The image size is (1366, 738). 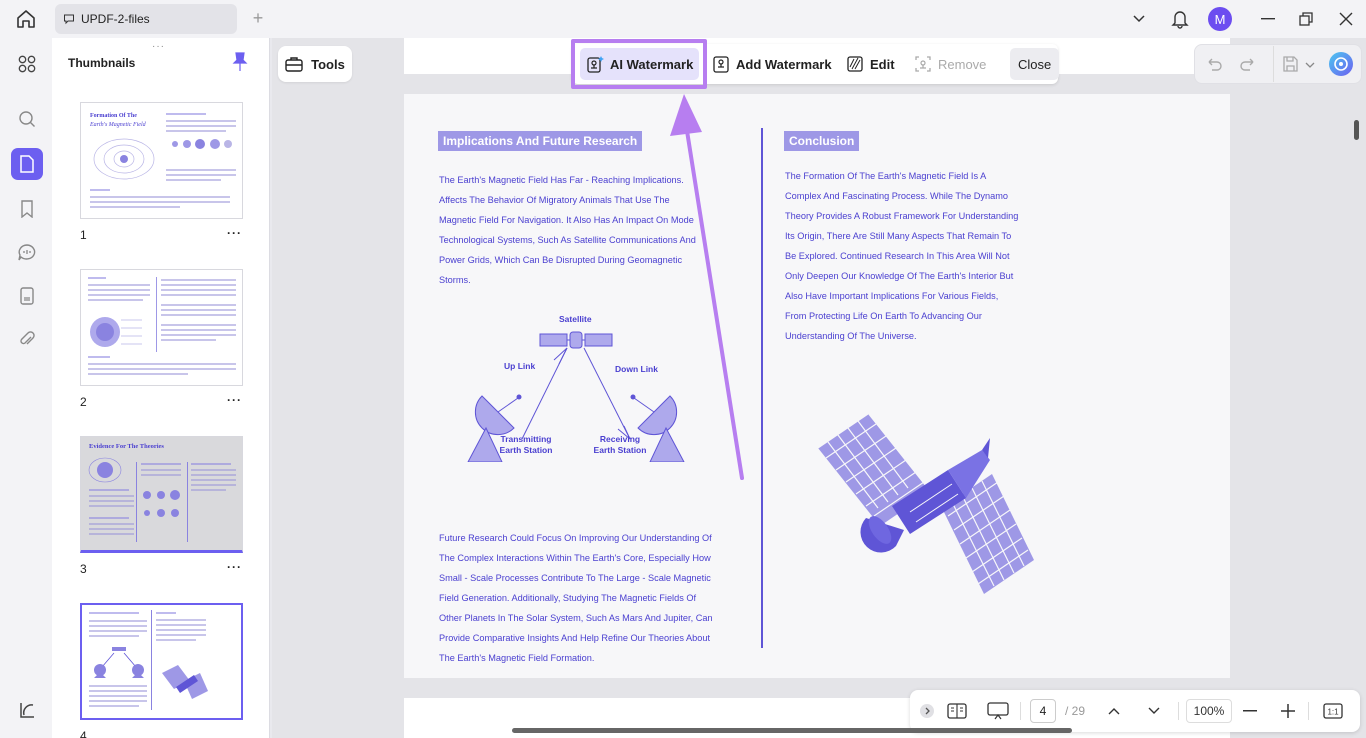 What do you see at coordinates (26, 19) in the screenshot?
I see `home-icon` at bounding box center [26, 19].